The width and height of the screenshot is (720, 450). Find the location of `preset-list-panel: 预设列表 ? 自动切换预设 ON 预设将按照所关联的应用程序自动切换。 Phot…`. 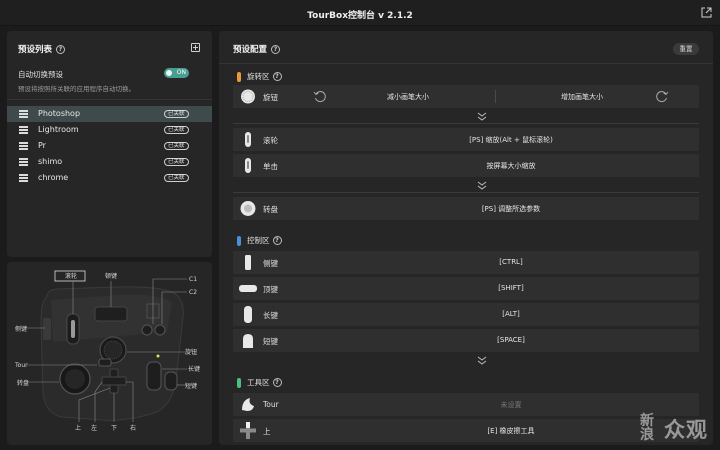

preset-list-panel: 预设列表 ? 自动切换预设 ON 预设将按照所关联的应用程序自动切换。 Phot… is located at coordinates (109, 144).